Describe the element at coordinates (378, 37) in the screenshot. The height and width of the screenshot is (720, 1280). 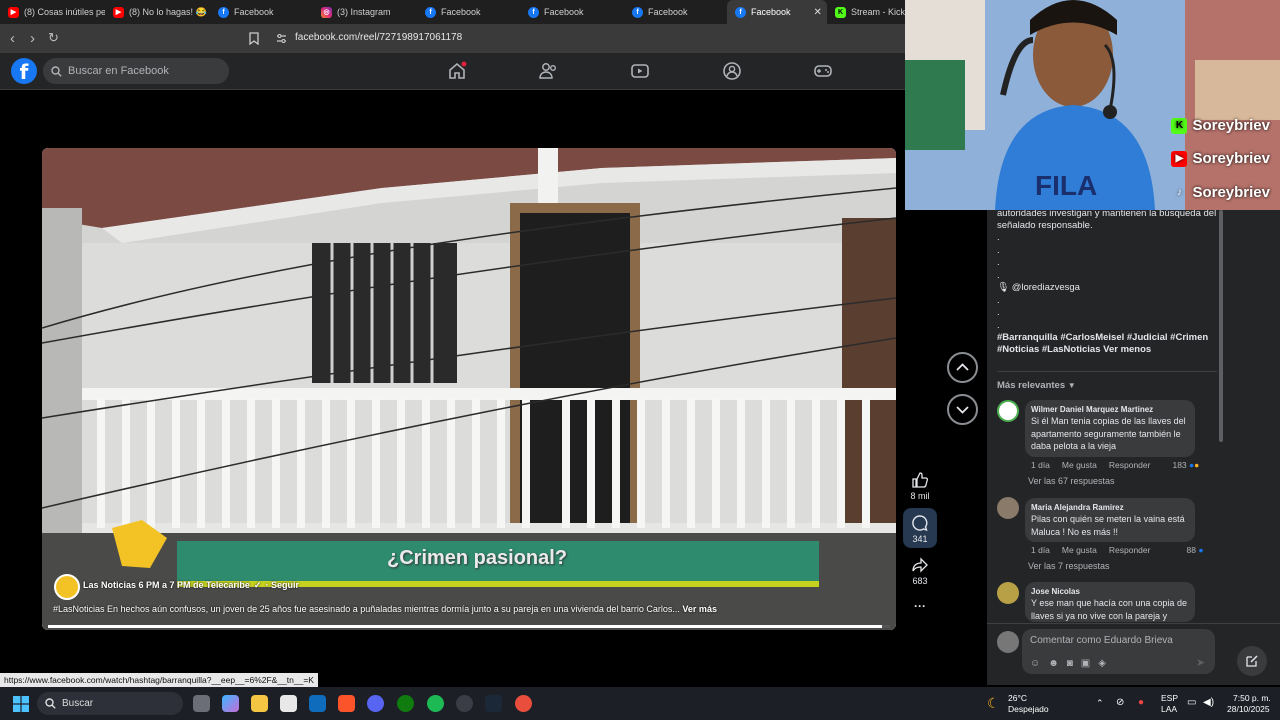
I see `url-field: facebook.com/reel/727198917061178` at that location.